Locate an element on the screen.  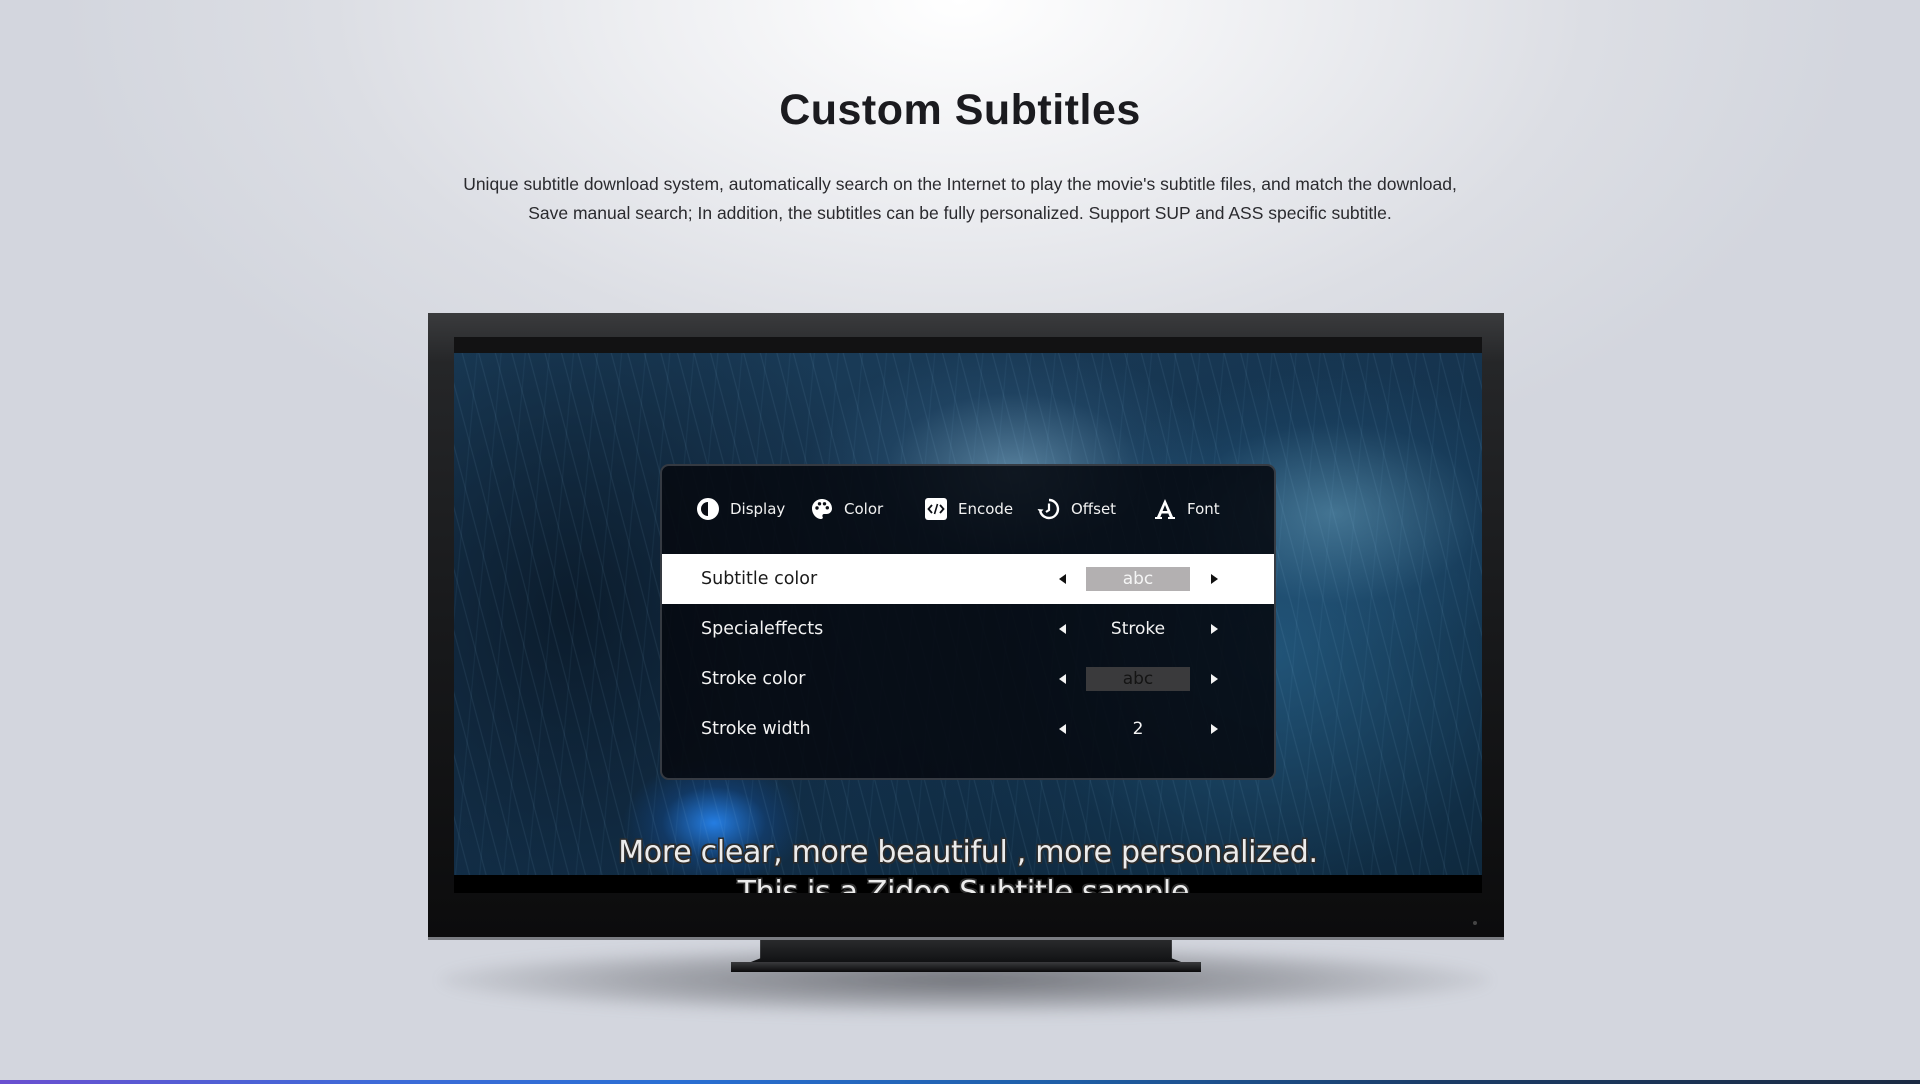
page-title: Custom Subtitles is located at coordinates (960, 110).